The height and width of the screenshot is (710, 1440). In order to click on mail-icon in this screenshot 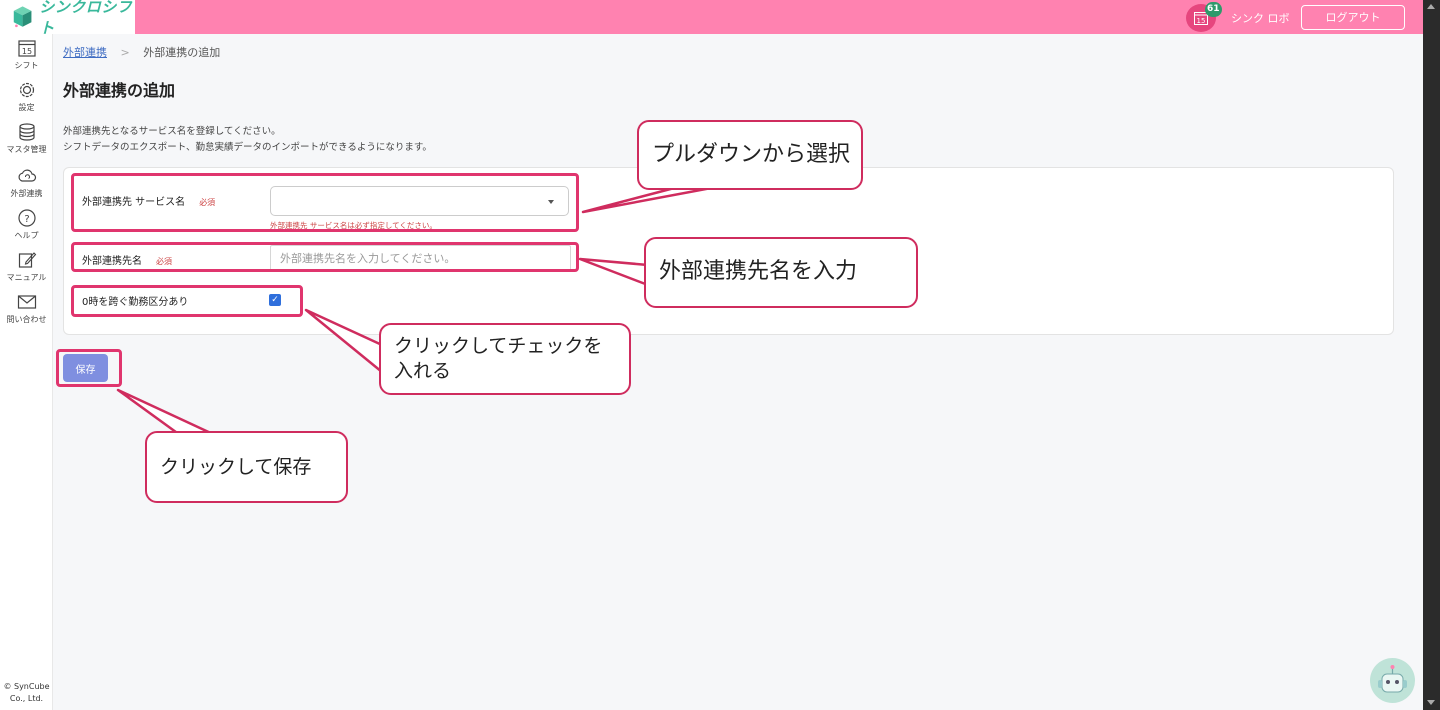, I will do `click(26, 302)`.